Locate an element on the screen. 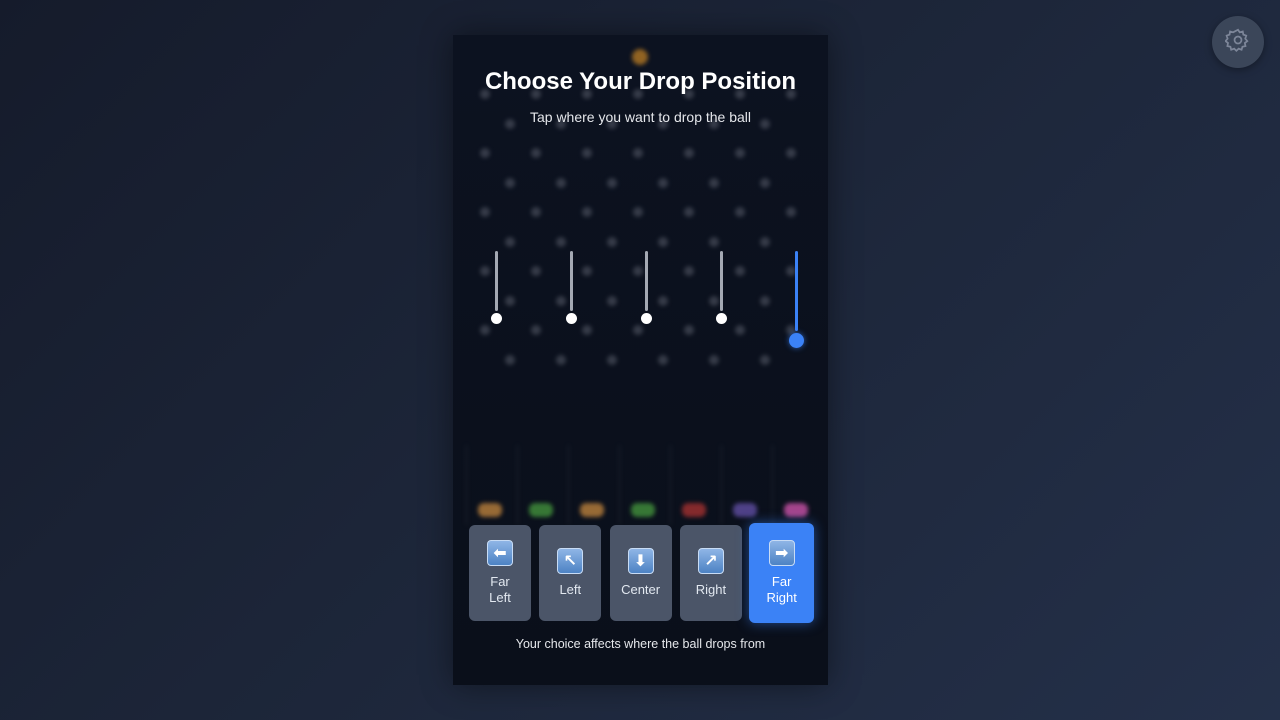  arrow-up-left-icon: ↖ is located at coordinates (570, 561).